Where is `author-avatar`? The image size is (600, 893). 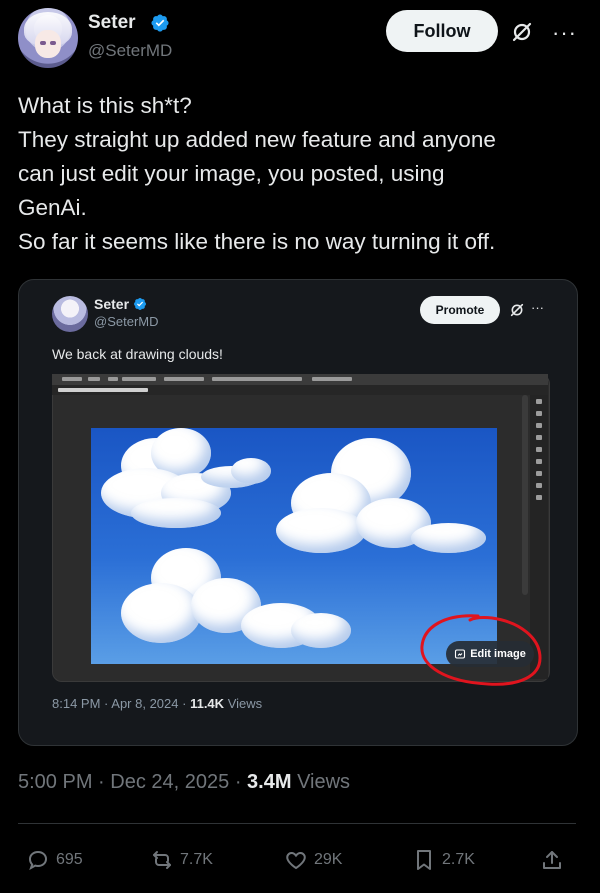
author-avatar is located at coordinates (48, 38).